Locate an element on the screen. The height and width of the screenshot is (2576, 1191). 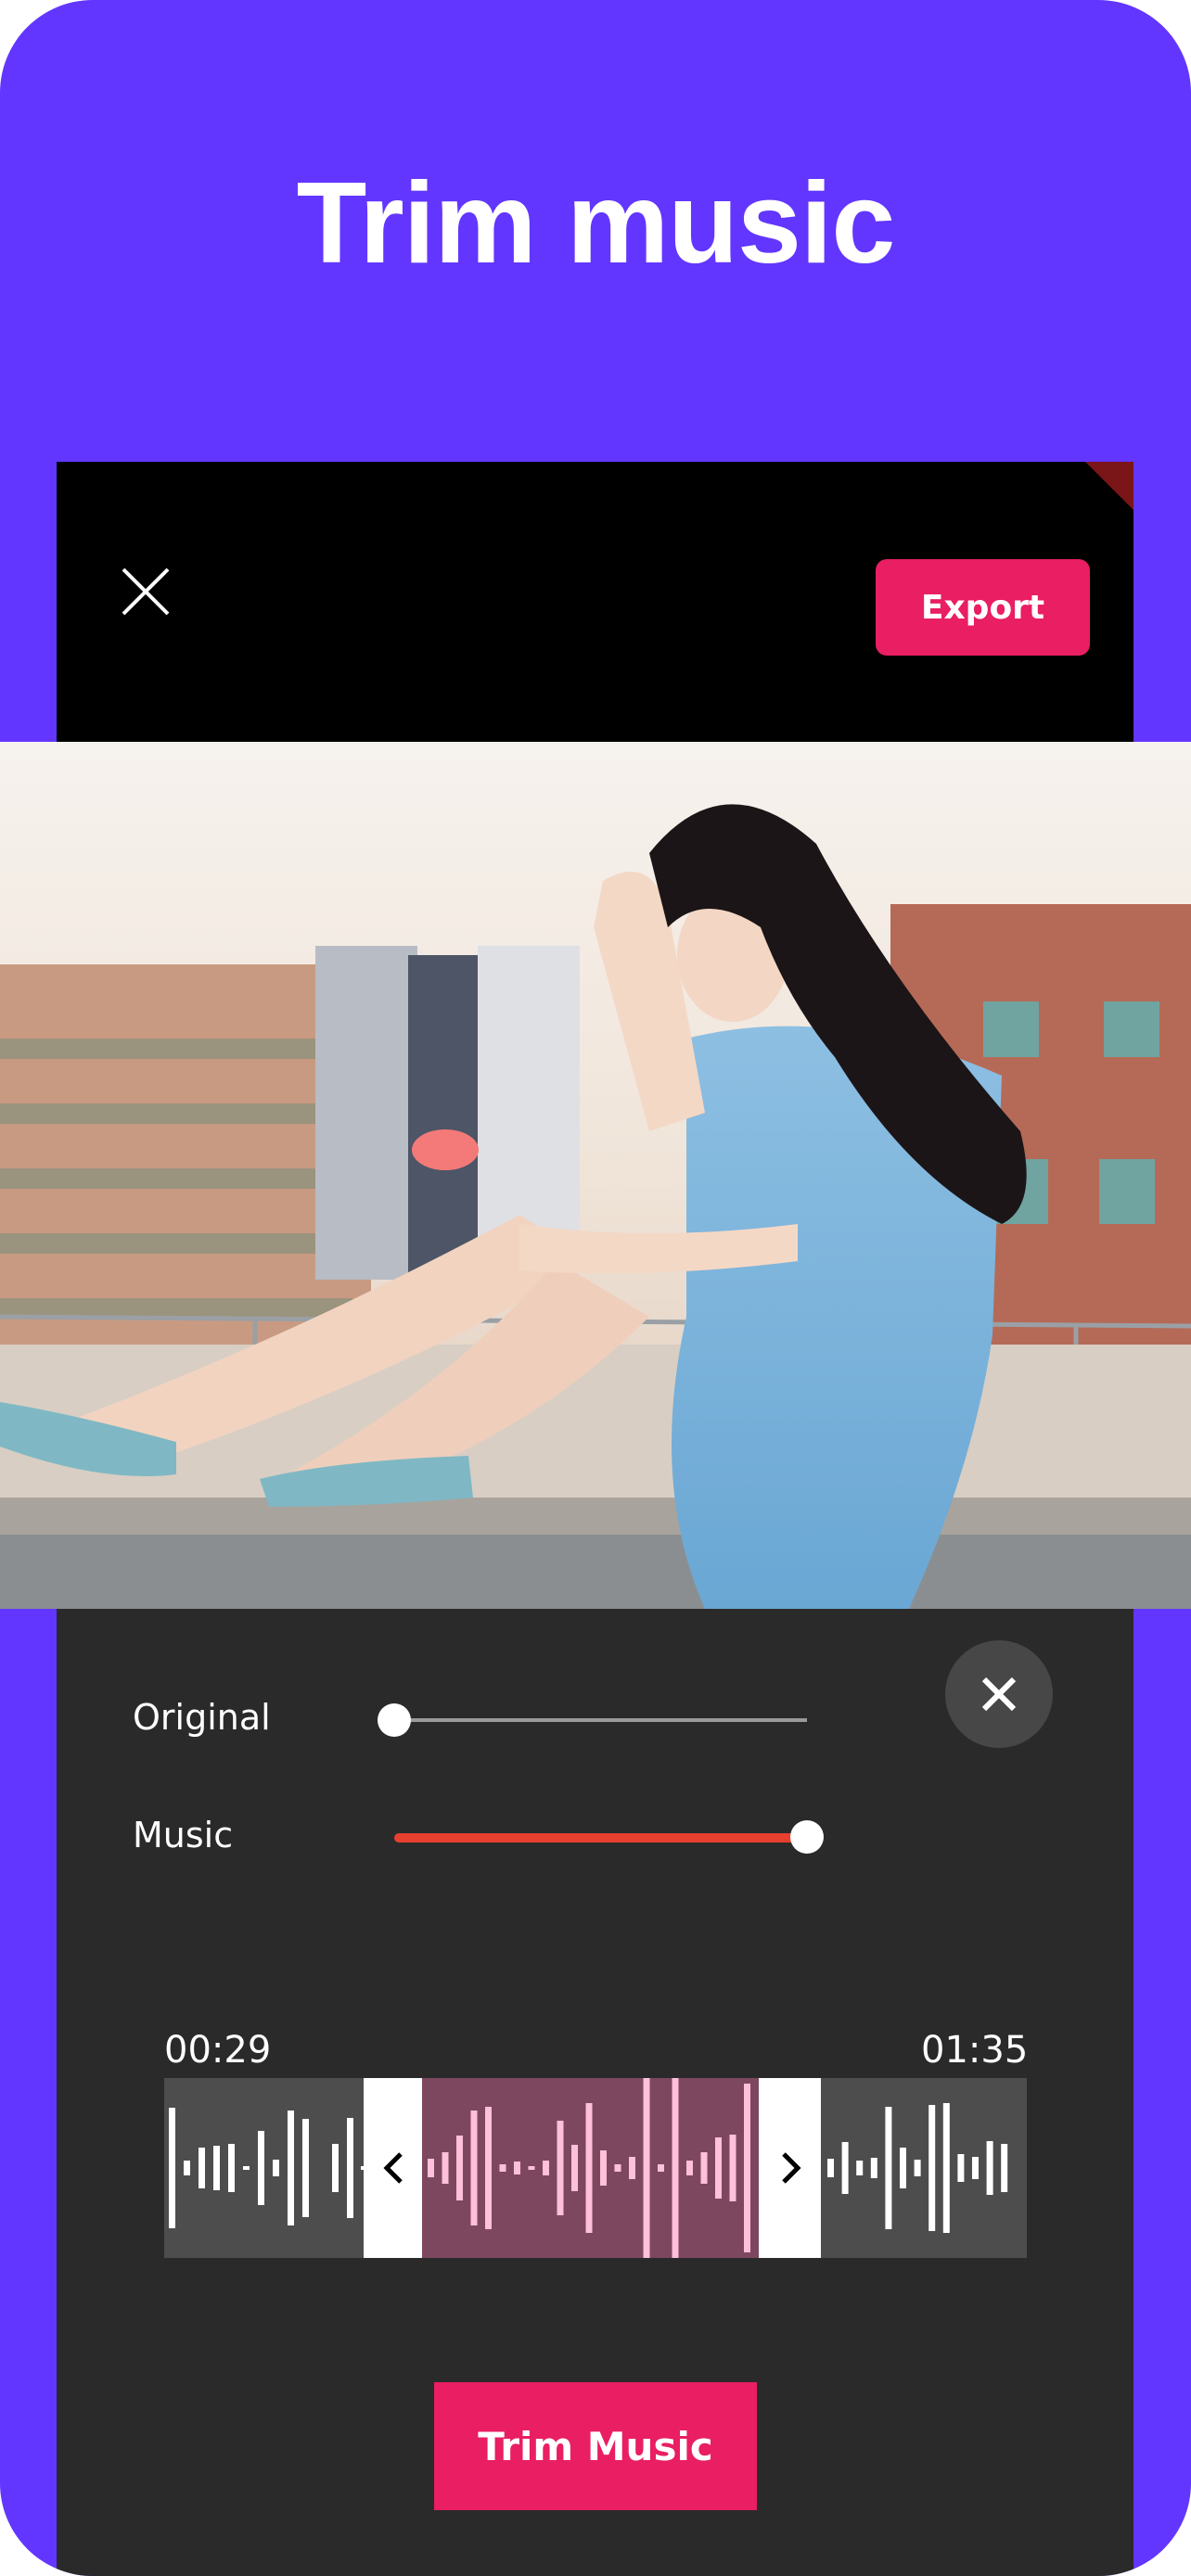
original-volume-thumb is located at coordinates (394, 1720).